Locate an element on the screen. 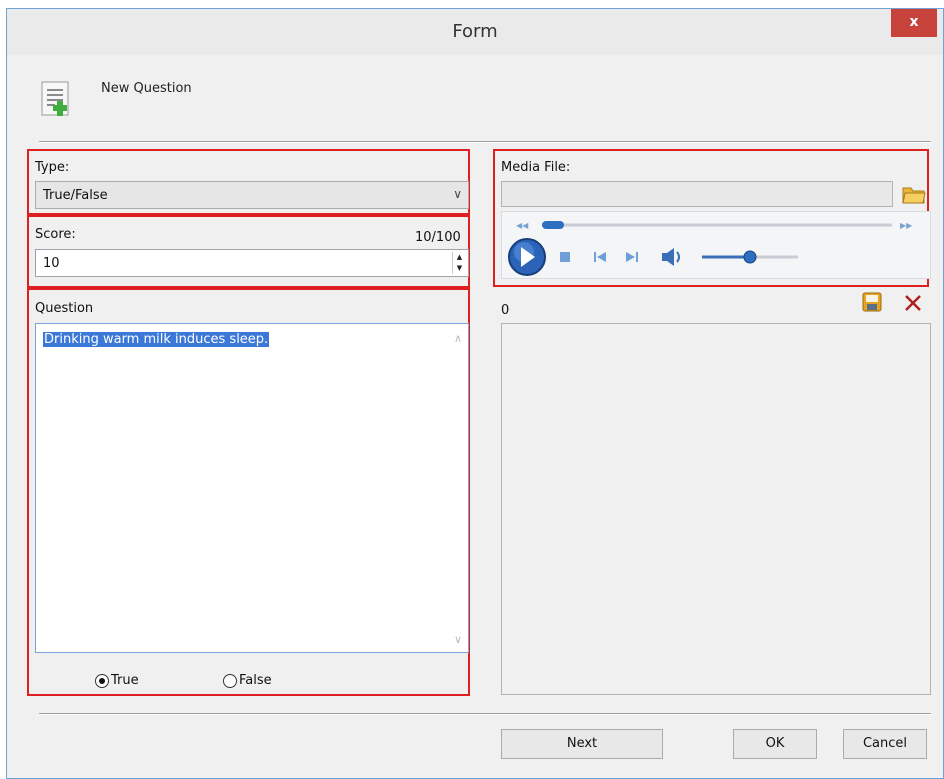  radio-true: True is located at coordinates (117, 680).